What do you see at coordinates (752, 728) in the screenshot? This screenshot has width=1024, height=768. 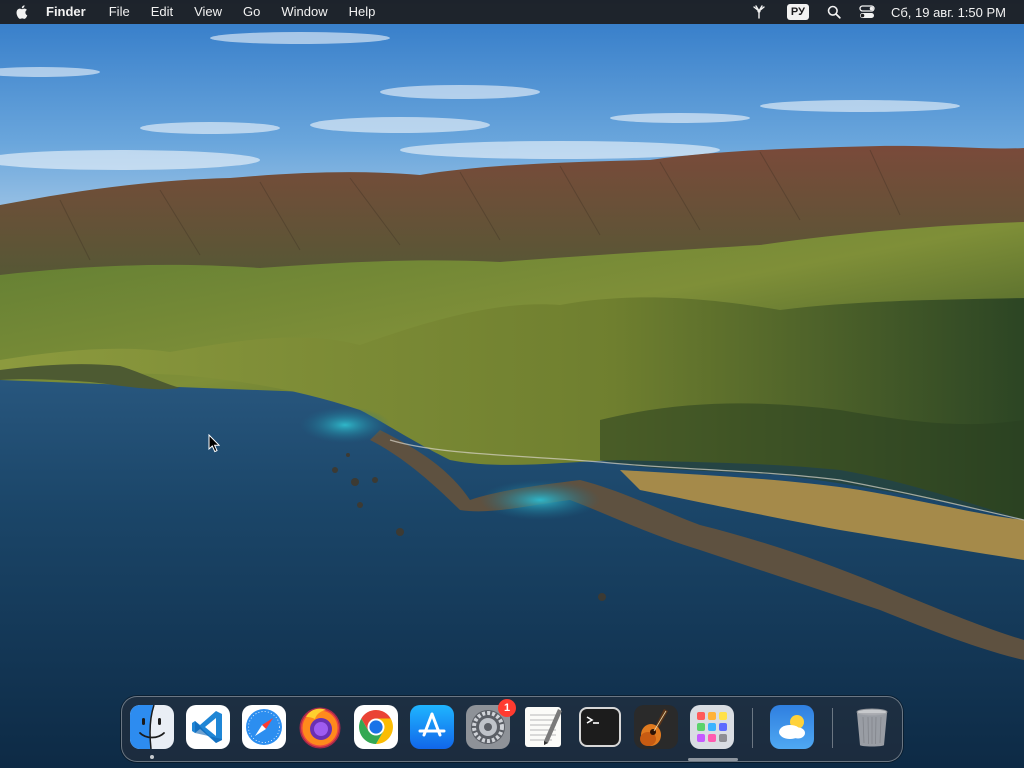 I see `dock-separator` at bounding box center [752, 728].